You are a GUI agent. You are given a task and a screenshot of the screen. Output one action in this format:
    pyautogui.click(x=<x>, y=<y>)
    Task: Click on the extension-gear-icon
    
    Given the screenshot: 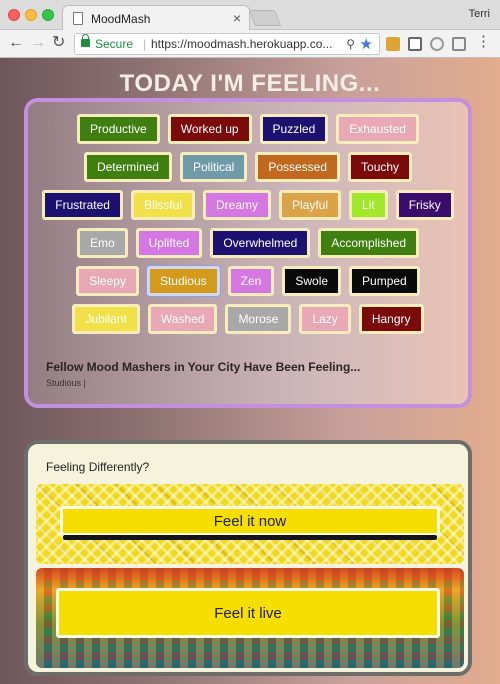 What is the action you would take?
    pyautogui.click(x=459, y=44)
    